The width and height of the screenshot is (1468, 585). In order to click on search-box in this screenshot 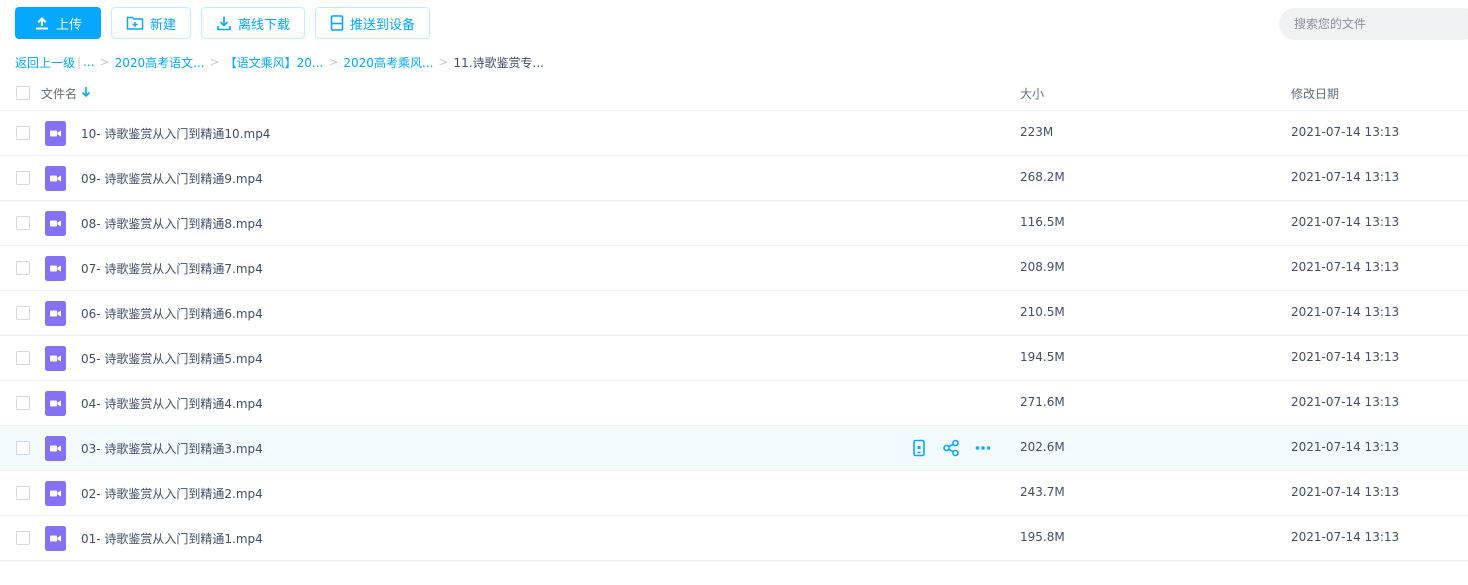, I will do `click(1373, 24)`.